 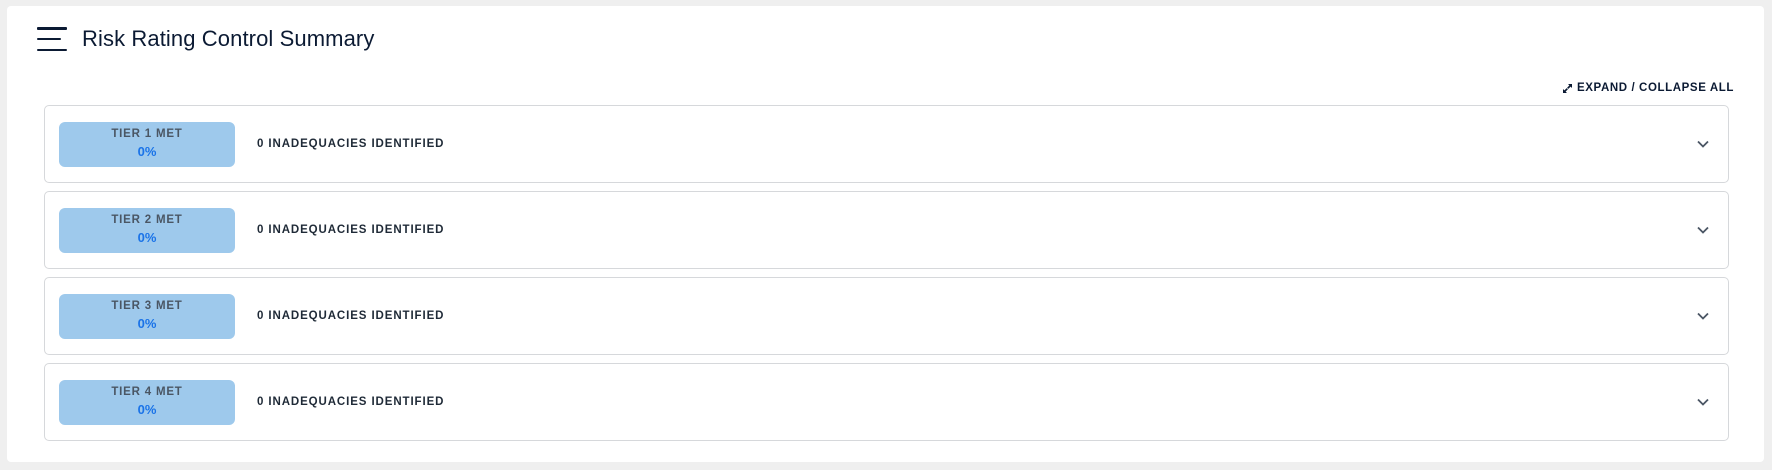 What do you see at coordinates (147, 306) in the screenshot?
I see `tier-label: TIER 3 MET` at bounding box center [147, 306].